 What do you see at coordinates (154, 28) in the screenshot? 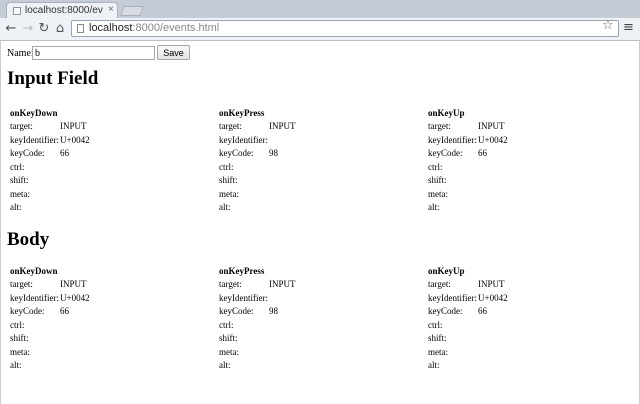
I see `url-text: localhost:8000/events.html` at bounding box center [154, 28].